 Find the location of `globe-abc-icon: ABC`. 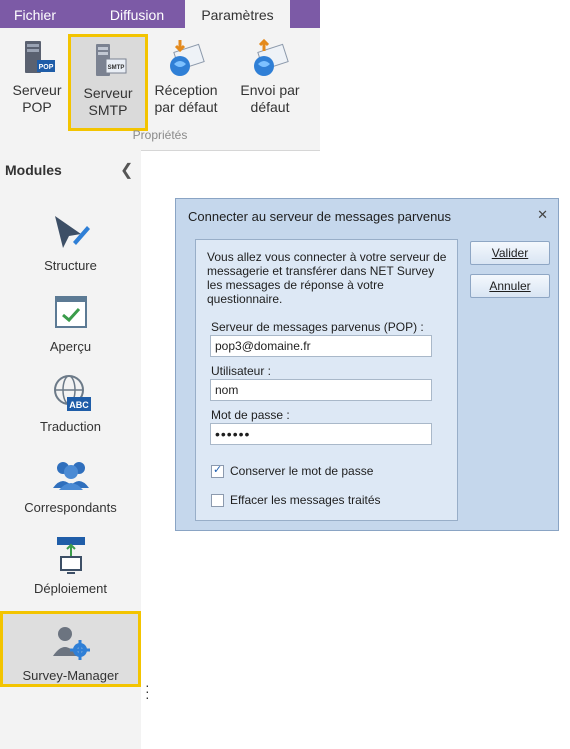

globe-abc-icon: ABC is located at coordinates (71, 393).